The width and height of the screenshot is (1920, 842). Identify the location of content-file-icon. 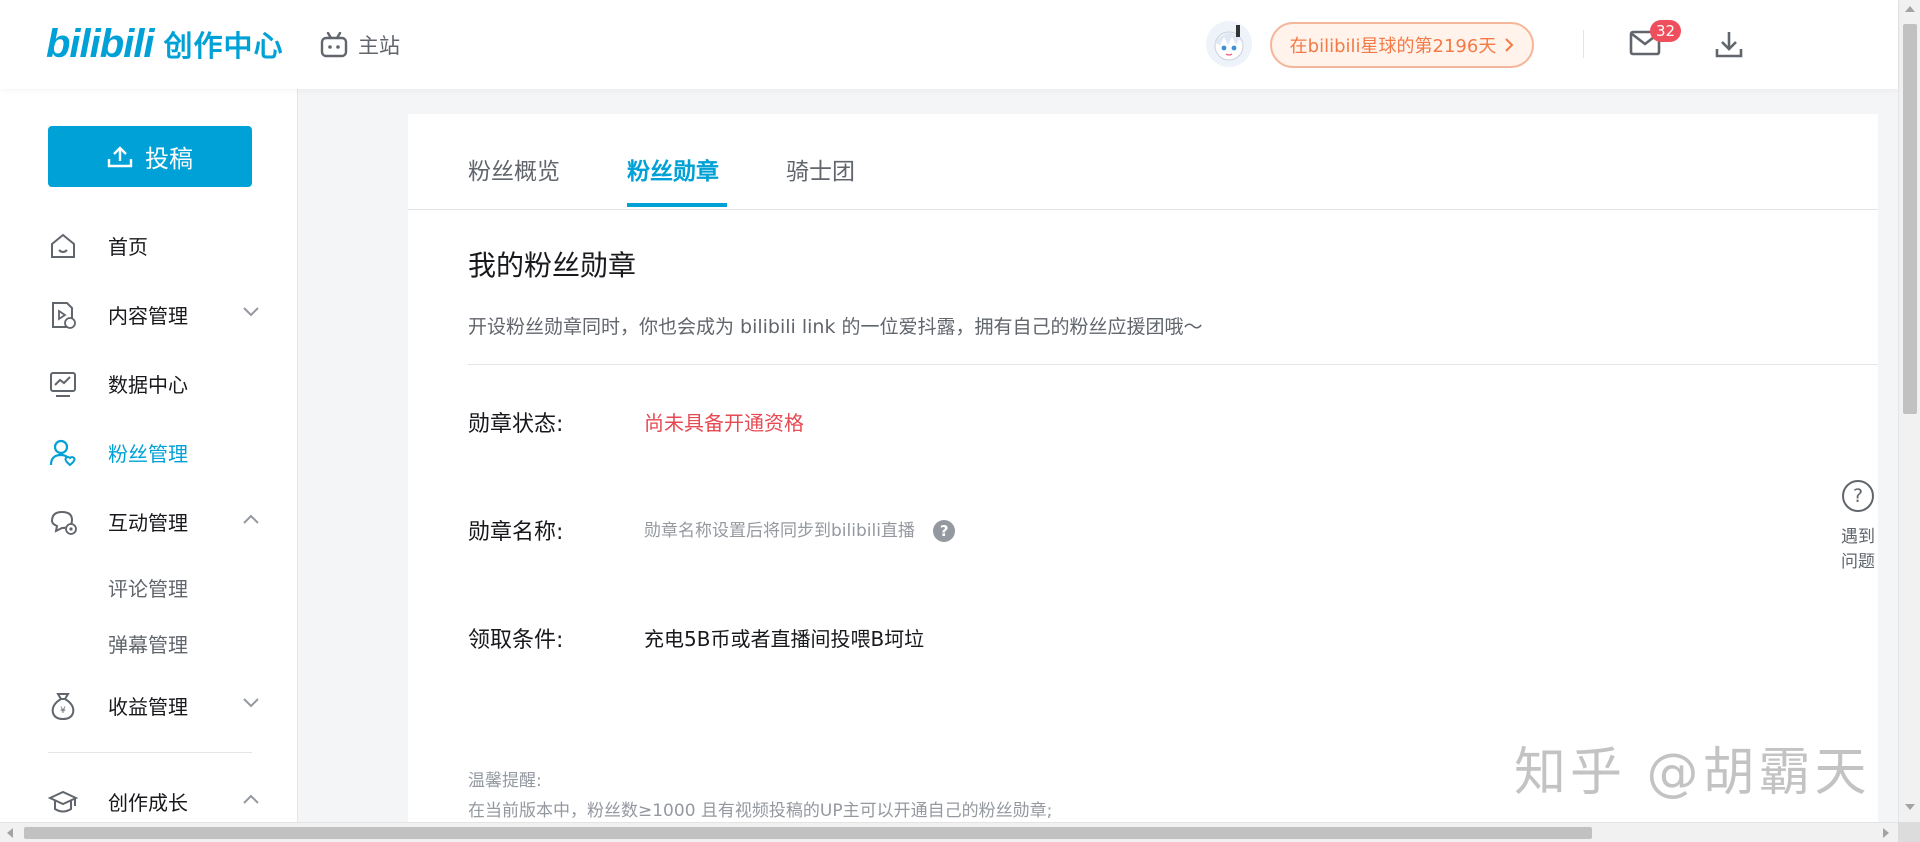
(64, 315).